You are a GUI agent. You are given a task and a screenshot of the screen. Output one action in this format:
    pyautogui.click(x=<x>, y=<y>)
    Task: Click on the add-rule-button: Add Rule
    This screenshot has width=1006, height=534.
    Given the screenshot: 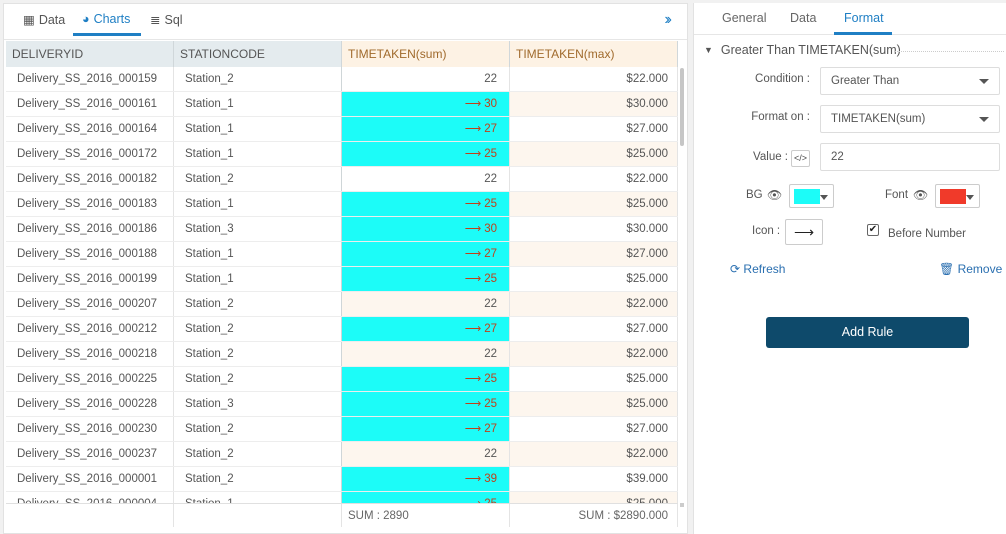 What is the action you would take?
    pyautogui.click(x=867, y=332)
    